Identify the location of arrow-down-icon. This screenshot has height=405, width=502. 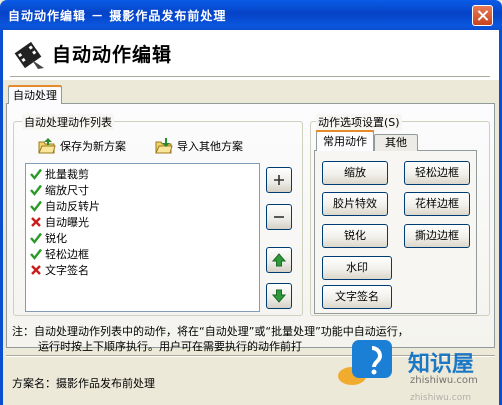
(279, 296).